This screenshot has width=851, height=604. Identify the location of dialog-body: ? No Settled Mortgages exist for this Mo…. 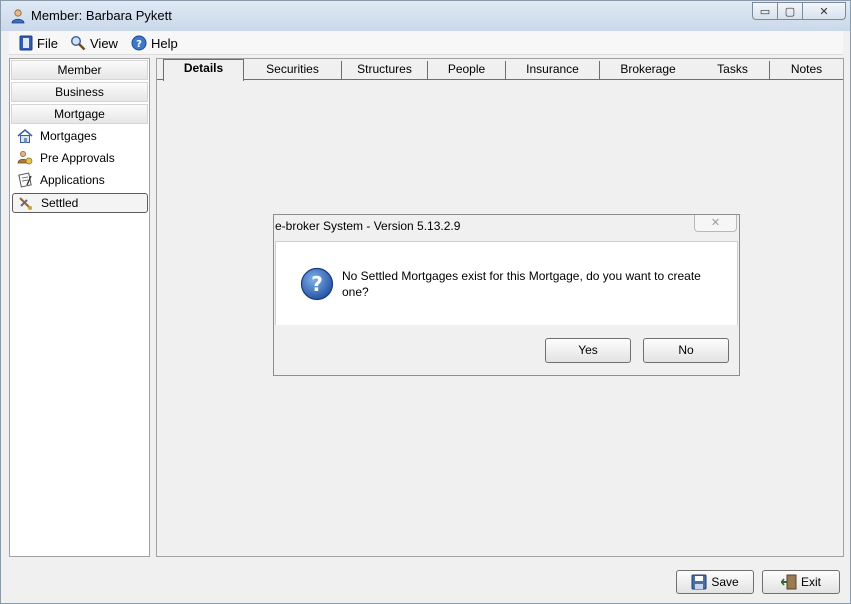
(506, 283).